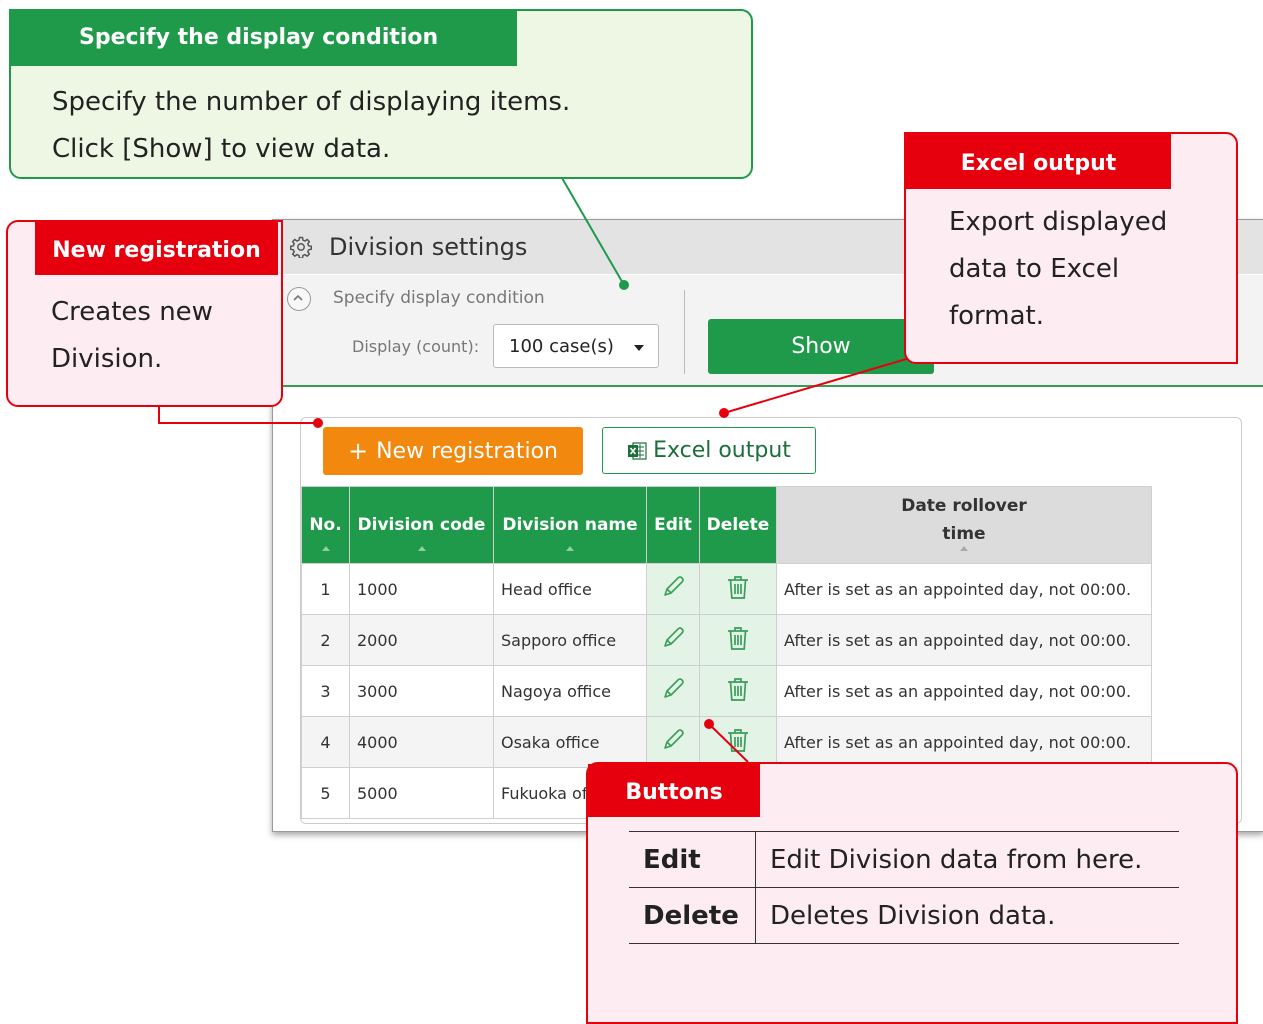  I want to click on legend-edit-desc: Edit Division data from here., so click(967, 859).